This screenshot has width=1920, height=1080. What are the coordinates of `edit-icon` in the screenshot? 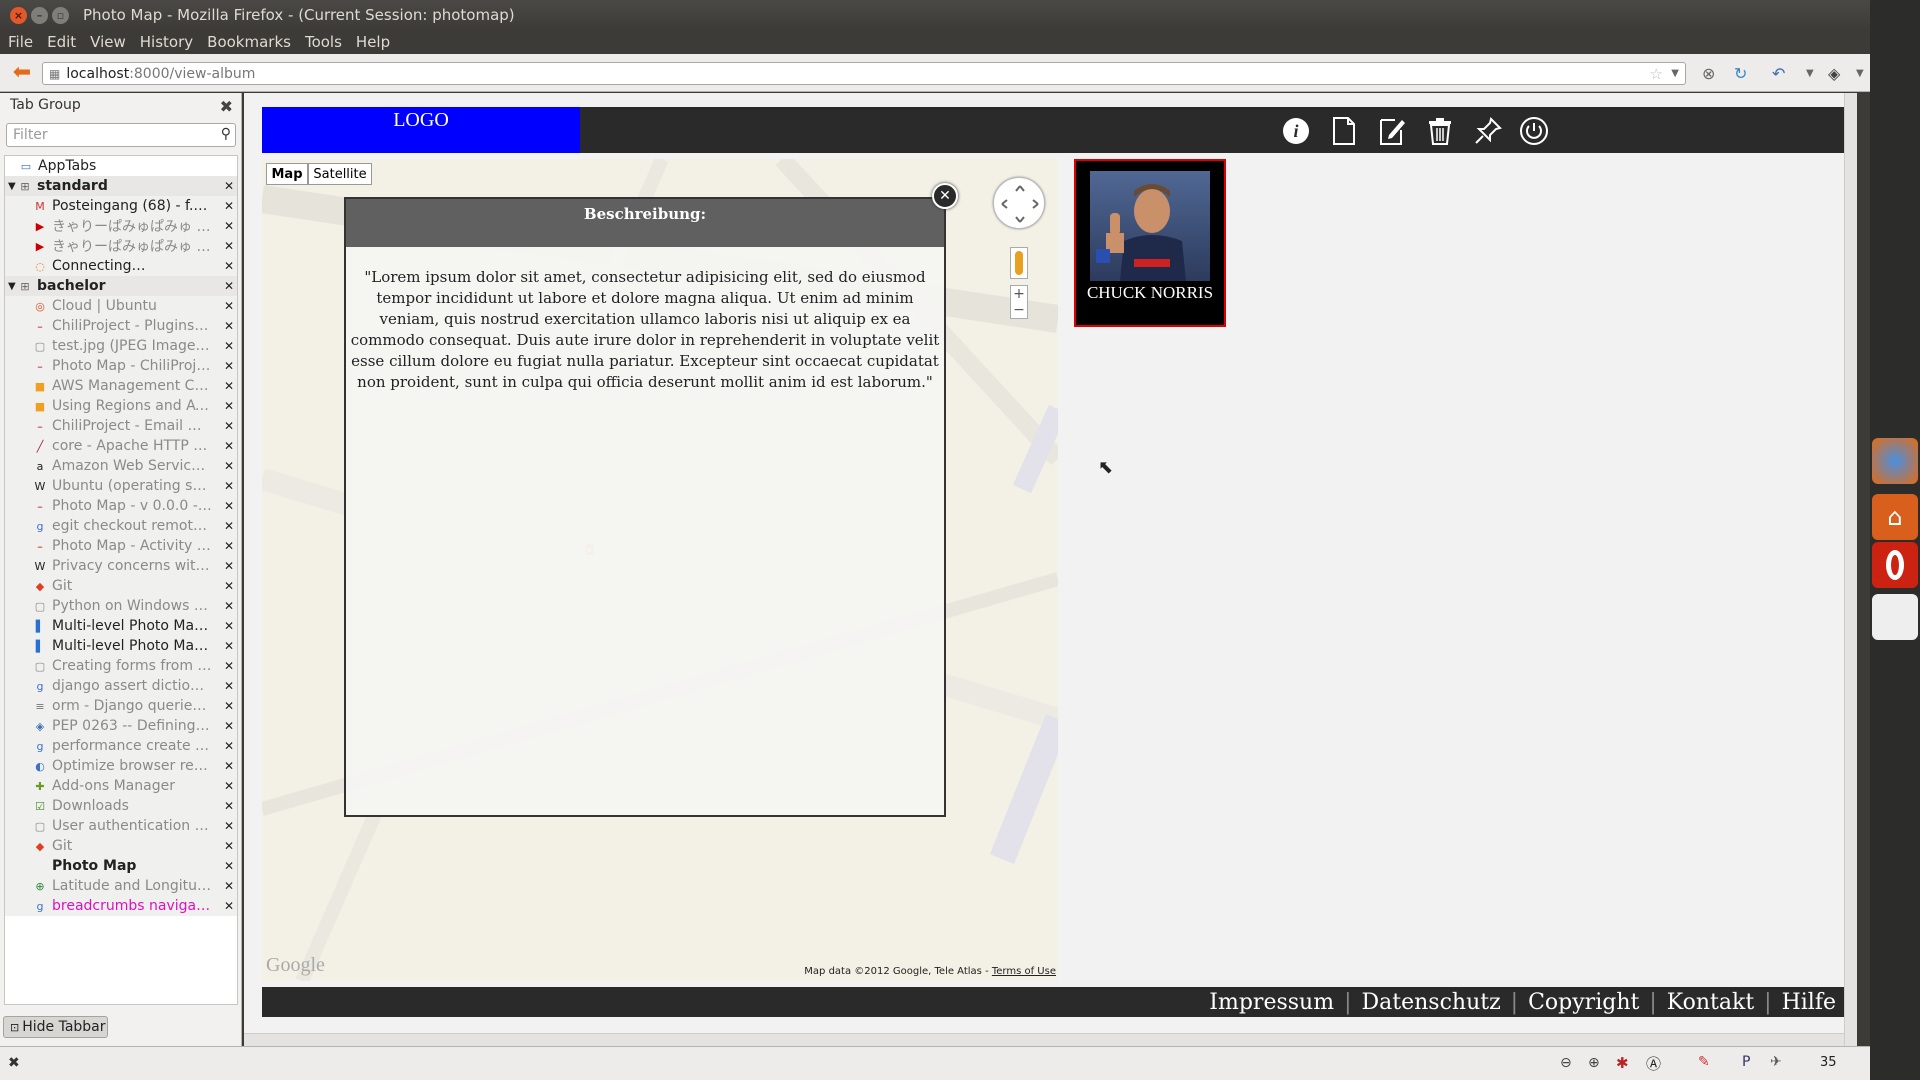 It's located at (1392, 131).